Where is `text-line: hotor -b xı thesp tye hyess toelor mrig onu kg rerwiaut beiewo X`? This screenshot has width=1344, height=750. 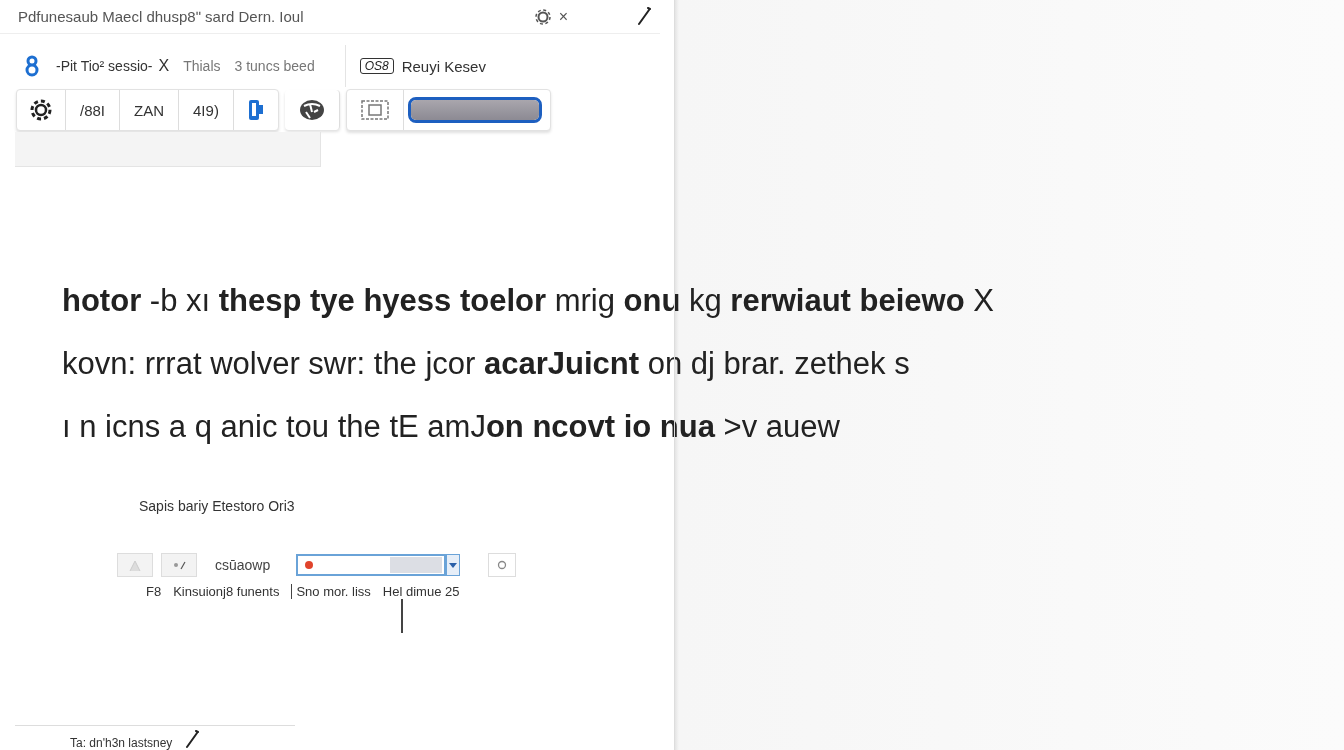
text-line: hotor -b xı thesp tye hyess toelor mrig onu kg rerwiaut beiewo X is located at coordinates (528, 301).